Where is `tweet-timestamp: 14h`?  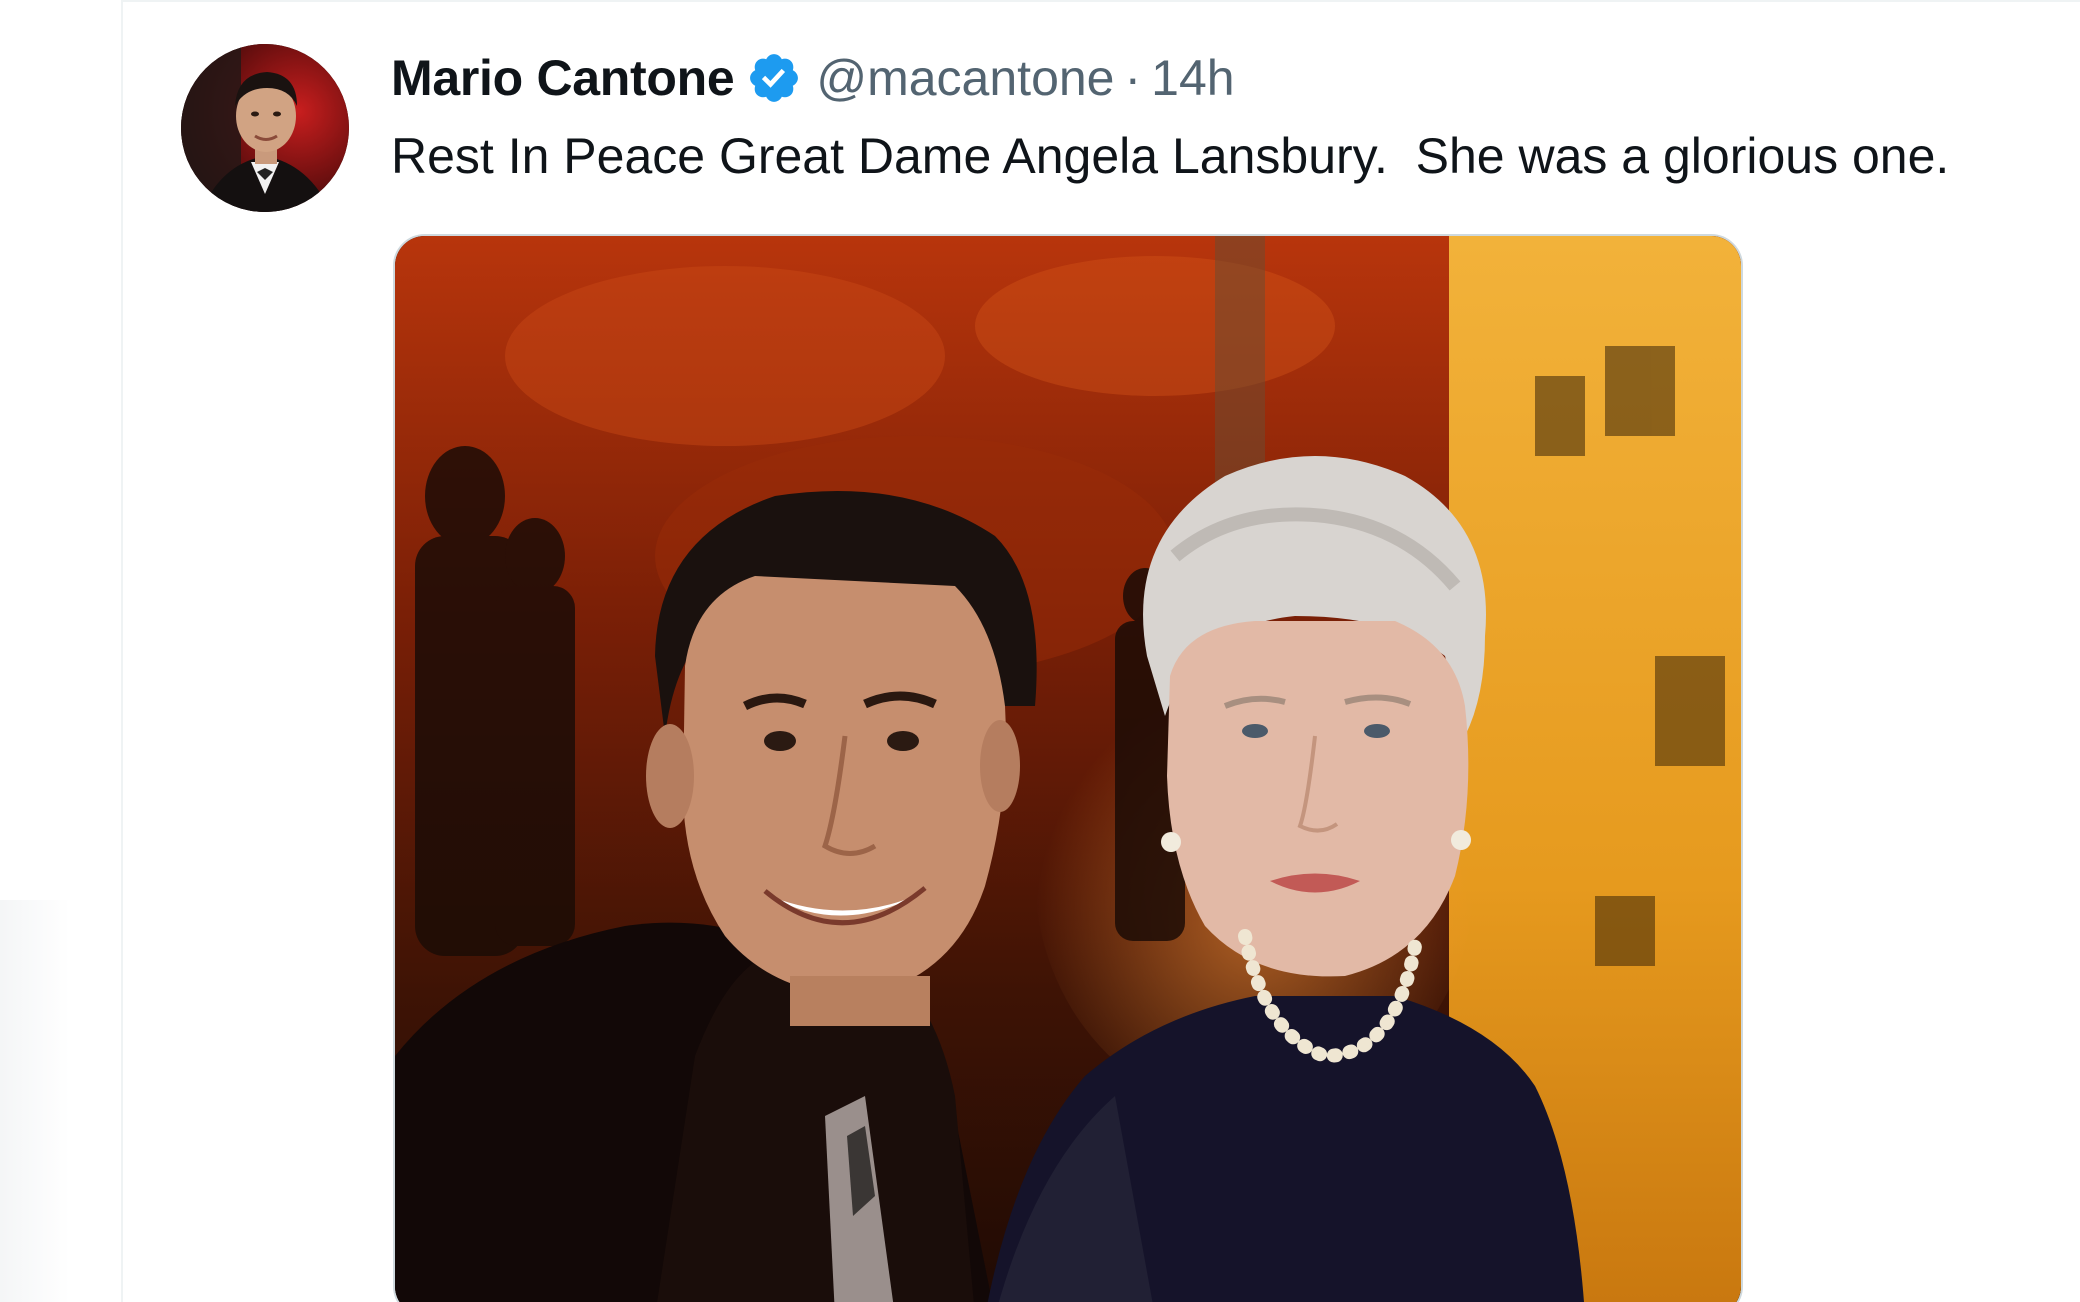
tweet-timestamp: 14h is located at coordinates (1192, 78).